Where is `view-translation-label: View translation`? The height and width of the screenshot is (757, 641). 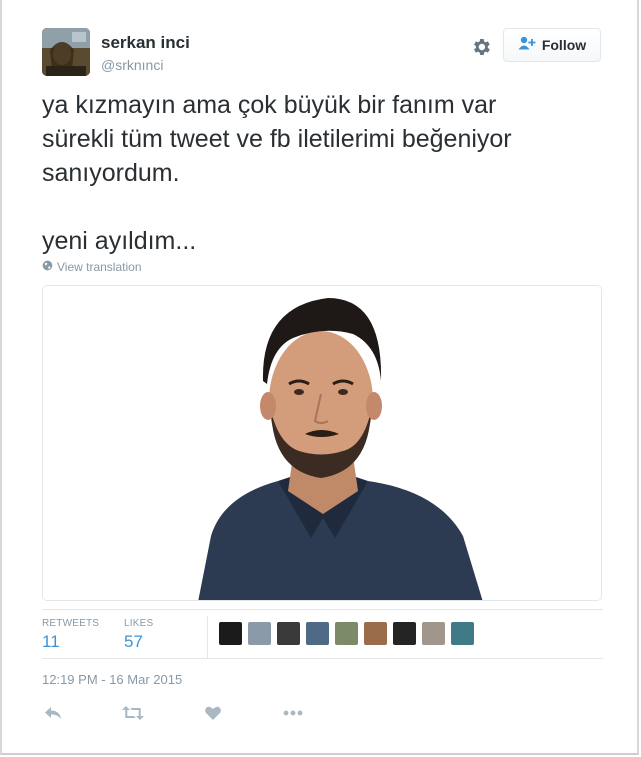
view-translation-label: View translation is located at coordinates (99, 267).